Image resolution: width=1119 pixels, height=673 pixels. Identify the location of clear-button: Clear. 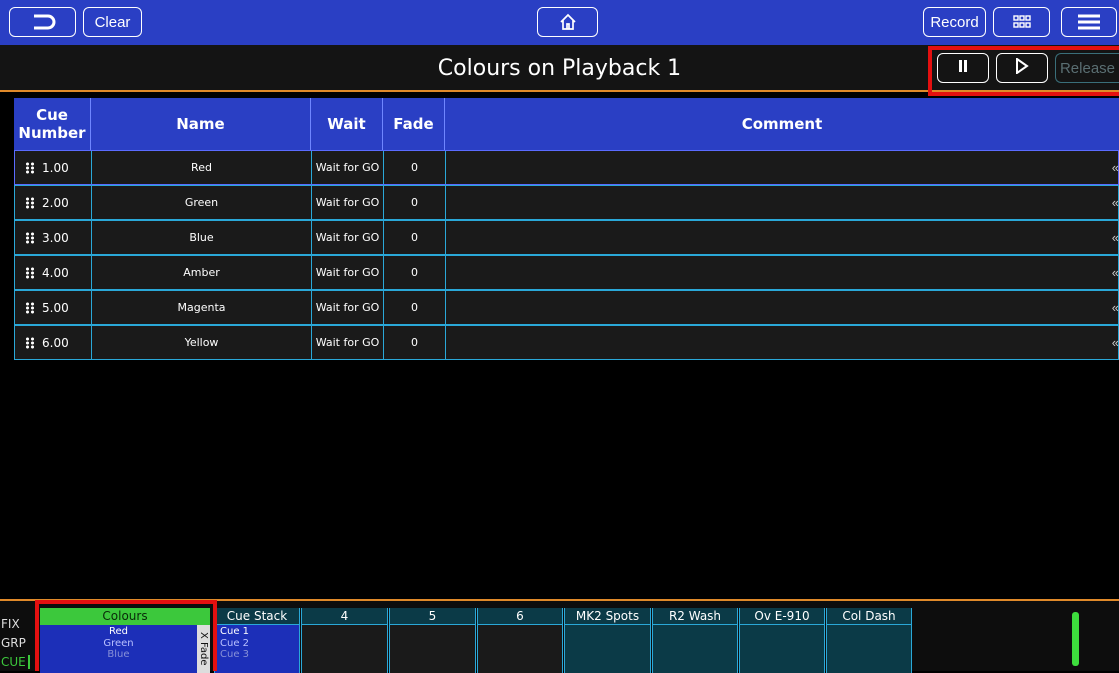
(112, 22).